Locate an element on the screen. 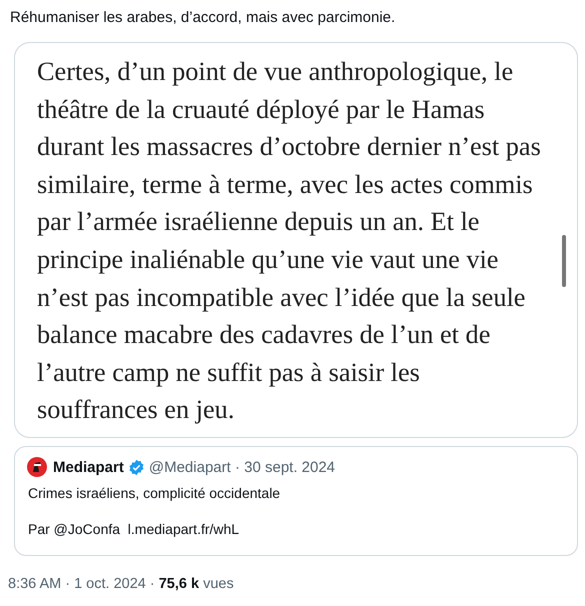 The height and width of the screenshot is (606, 585). scrollbar-thumb is located at coordinates (564, 261).